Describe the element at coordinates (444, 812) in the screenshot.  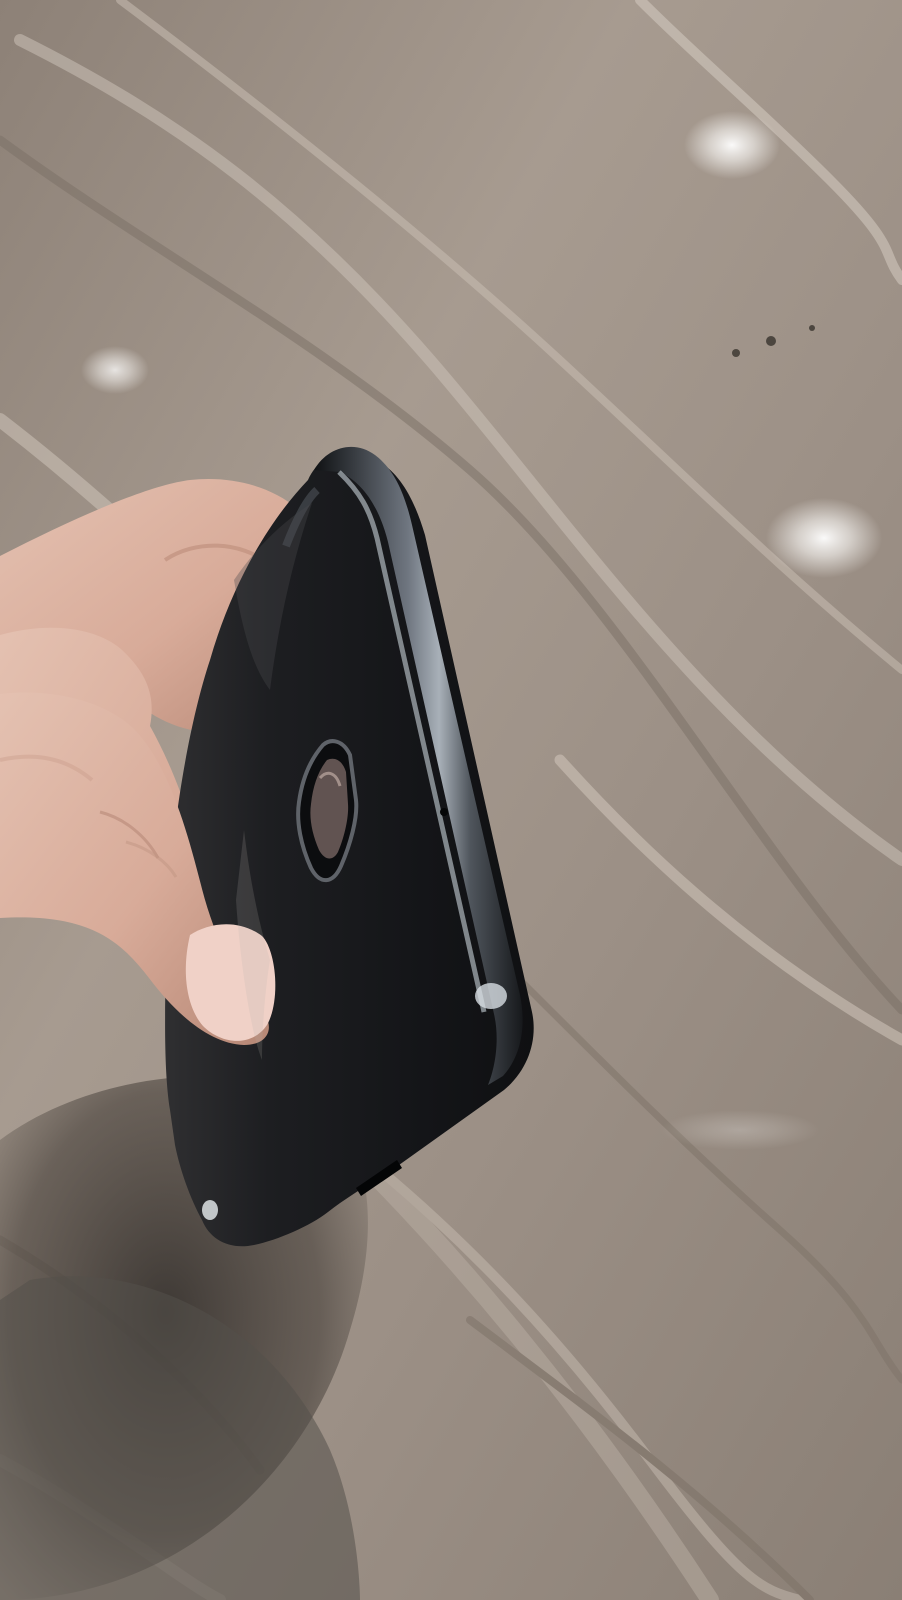
I see `microphone-hole` at that location.